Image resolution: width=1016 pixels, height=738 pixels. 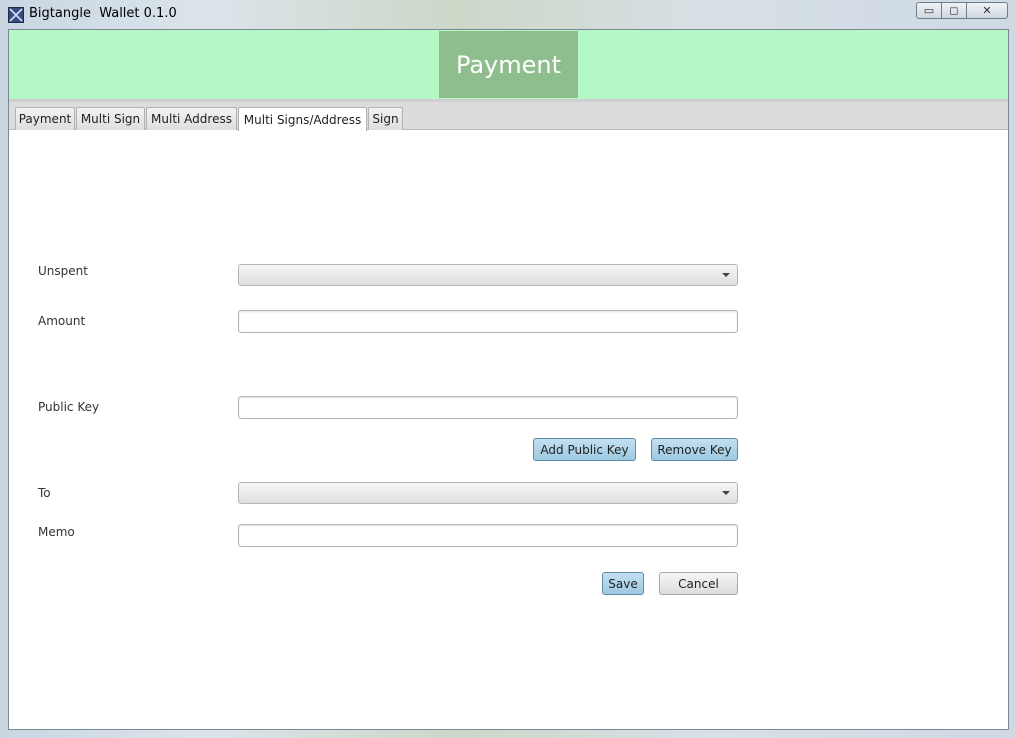 What do you see at coordinates (623, 583) in the screenshot?
I see `save-button: Save` at bounding box center [623, 583].